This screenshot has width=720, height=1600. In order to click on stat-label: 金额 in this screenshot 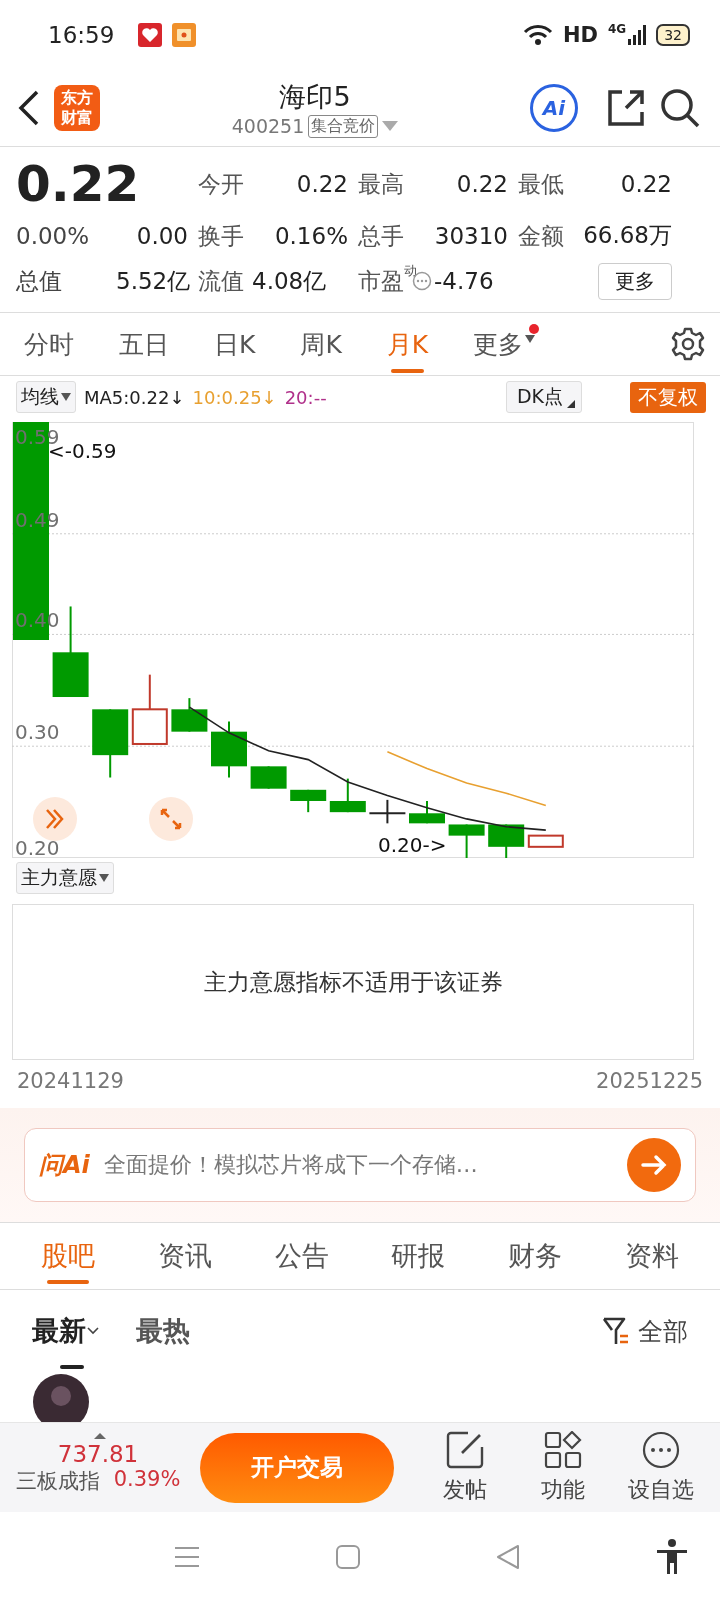, I will do `click(541, 236)`.